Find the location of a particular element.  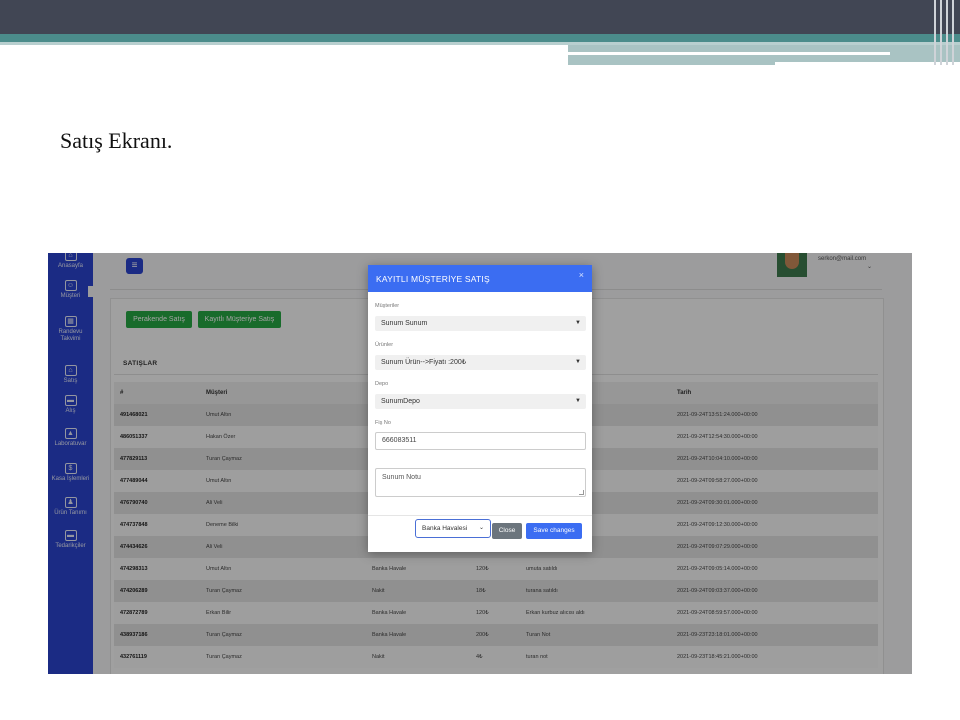

modal-footer-divider is located at coordinates (480, 515).